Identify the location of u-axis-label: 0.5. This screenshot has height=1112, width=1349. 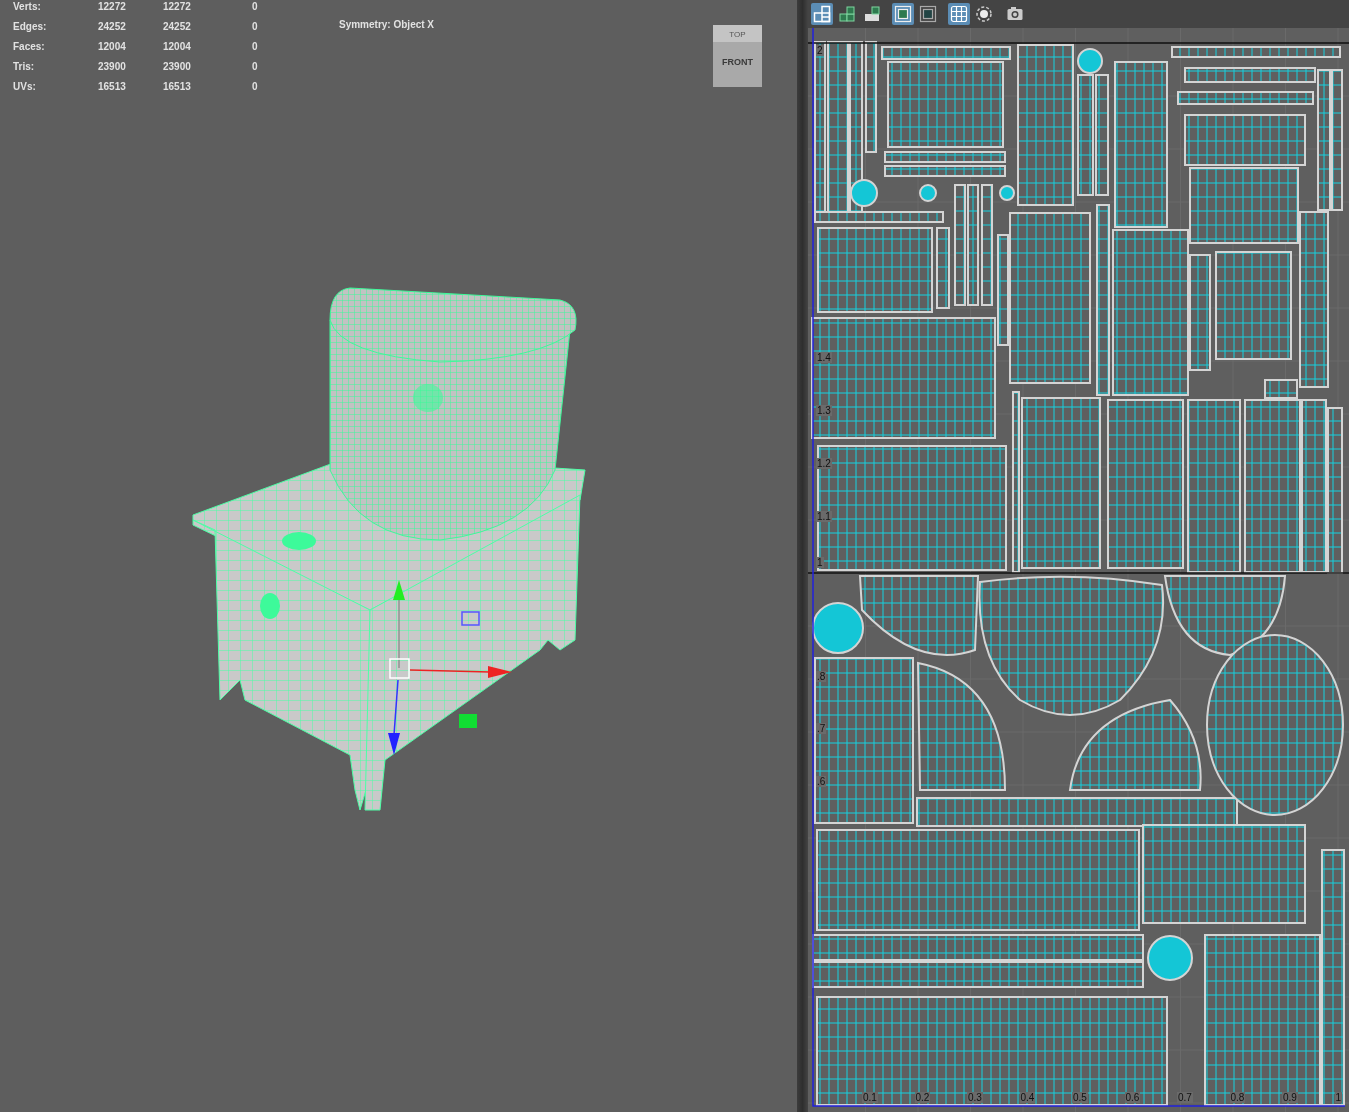
(1080, 1097).